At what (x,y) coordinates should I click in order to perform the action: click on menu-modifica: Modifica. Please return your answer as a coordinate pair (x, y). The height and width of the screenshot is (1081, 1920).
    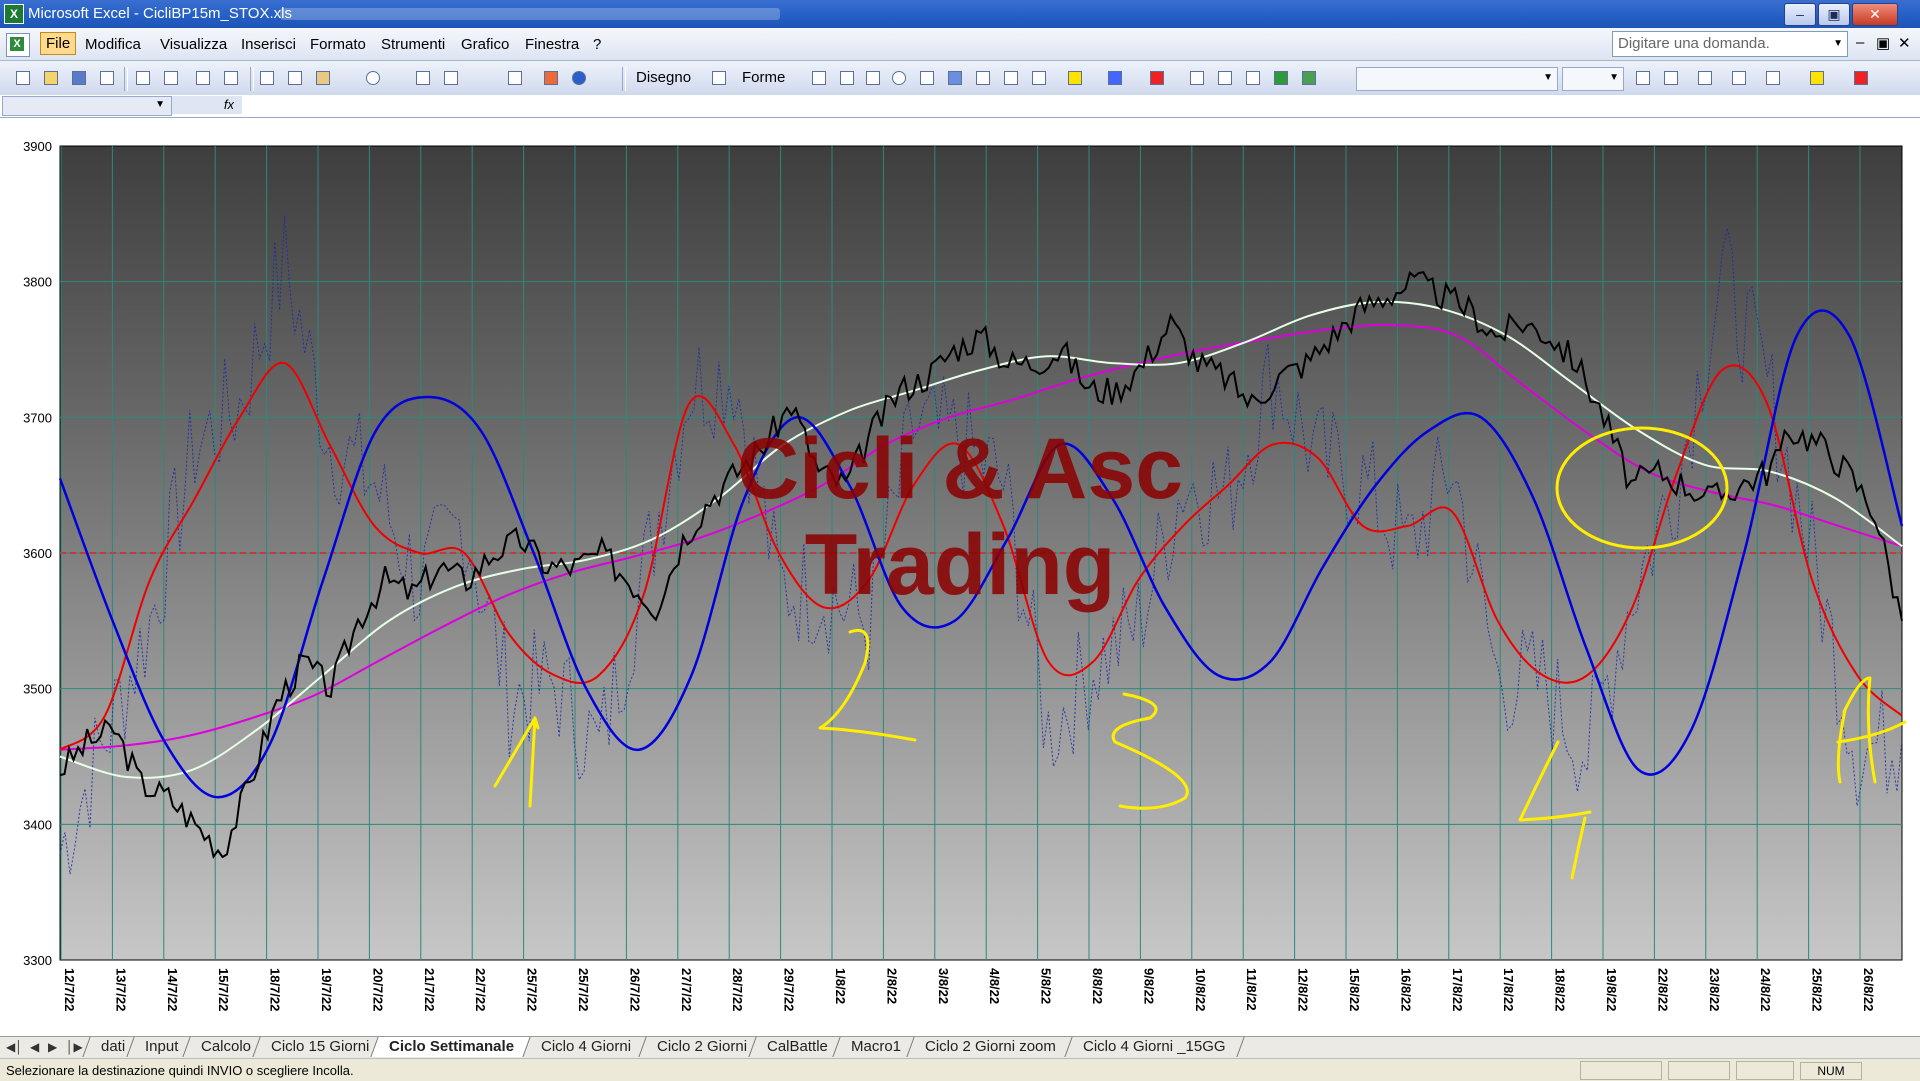
    Looking at the image, I should click on (113, 44).